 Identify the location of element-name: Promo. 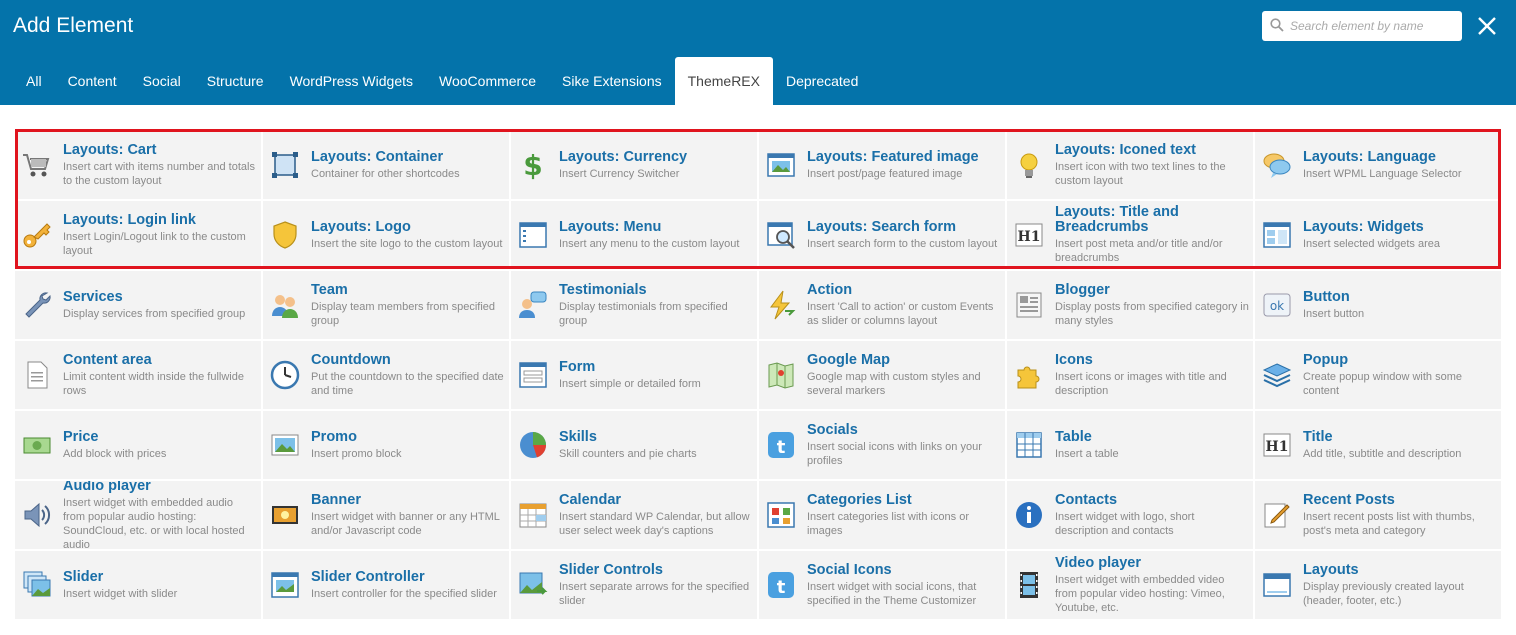
(334, 436).